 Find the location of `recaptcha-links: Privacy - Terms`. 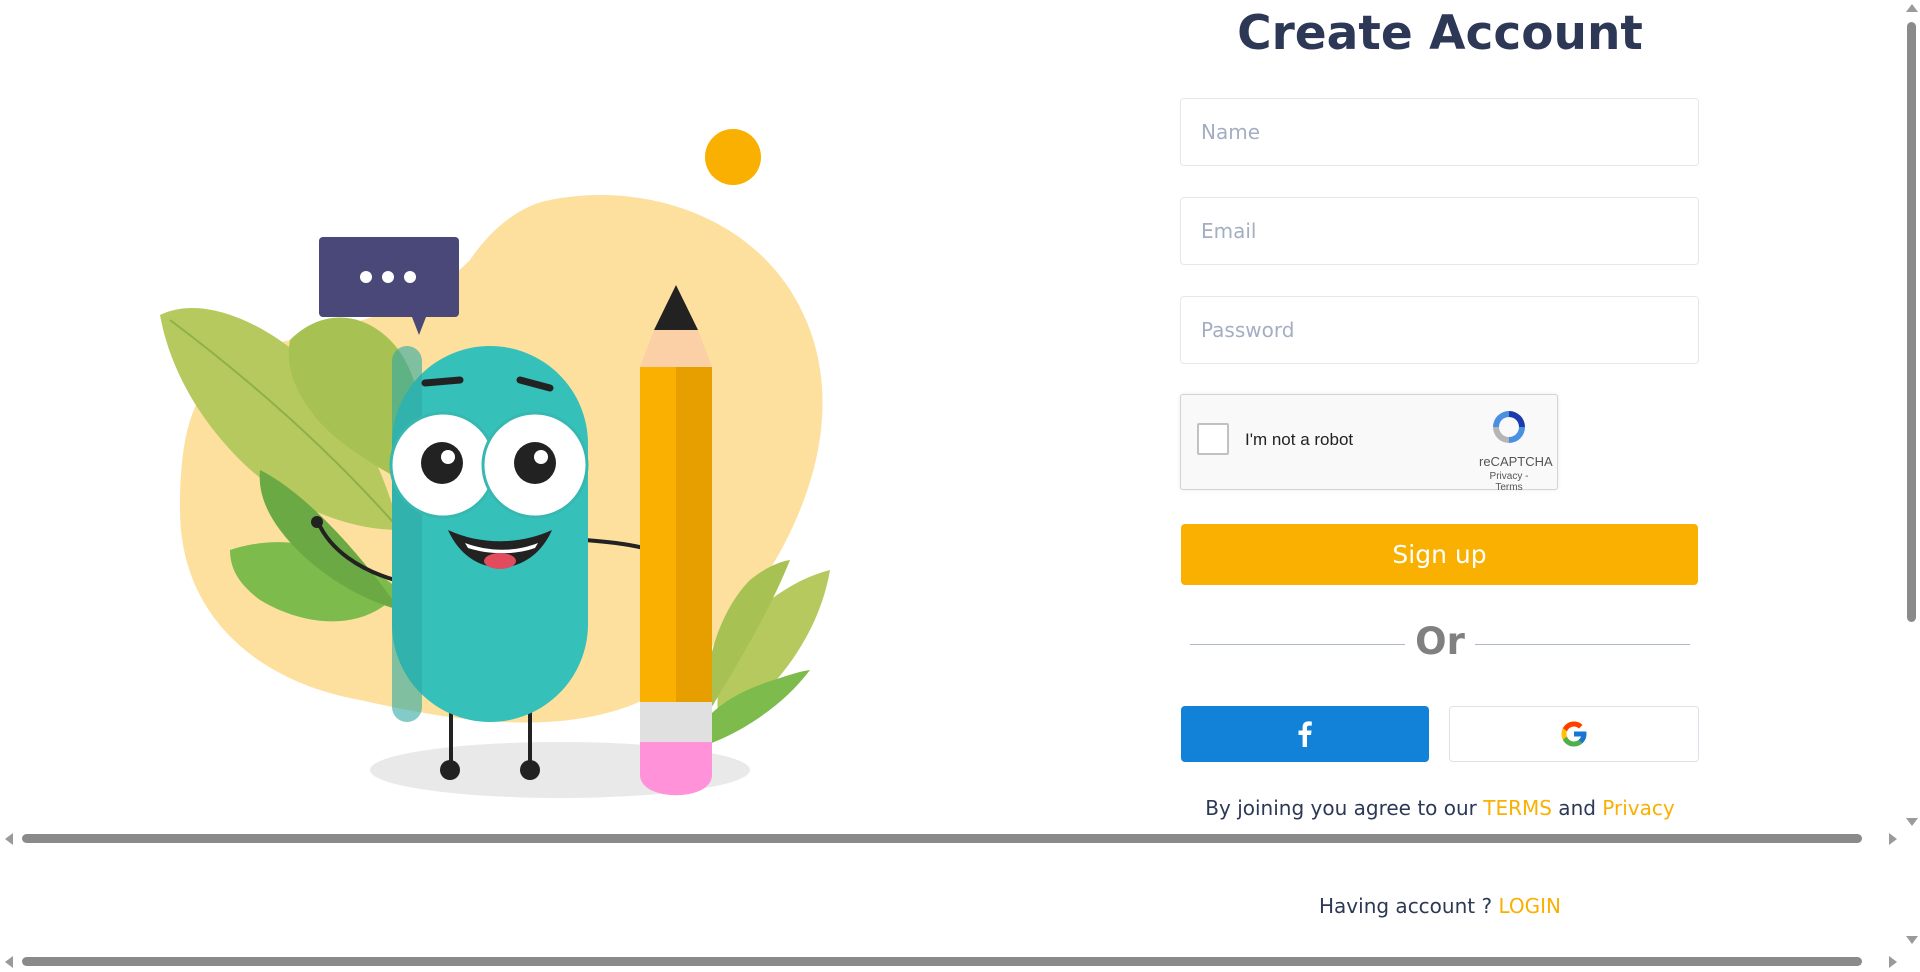

recaptcha-links: Privacy - Terms is located at coordinates (1509, 482).